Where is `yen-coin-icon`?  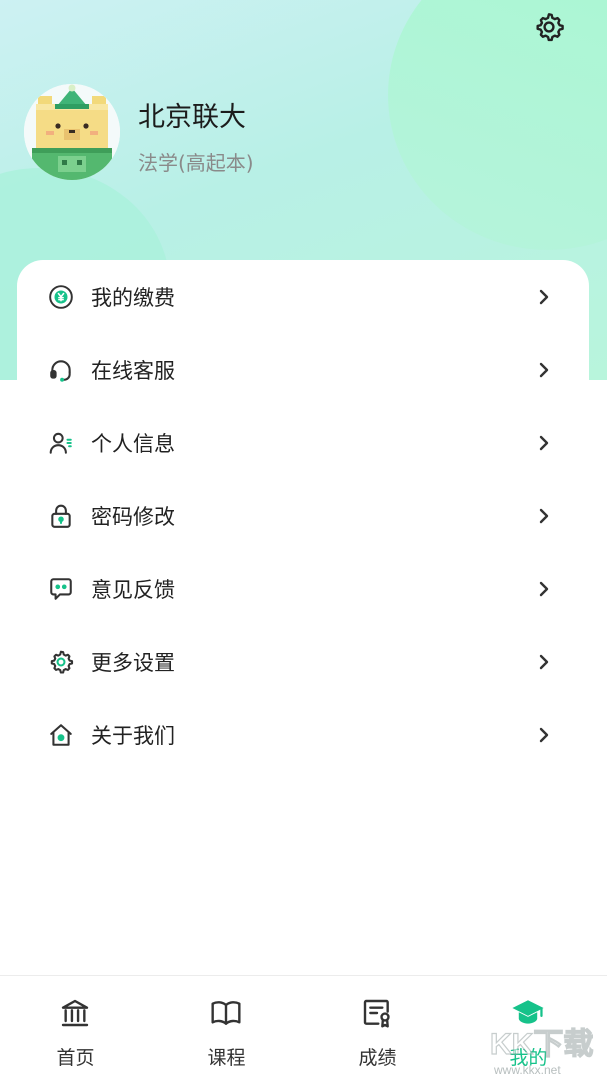 yen-coin-icon is located at coordinates (61, 297).